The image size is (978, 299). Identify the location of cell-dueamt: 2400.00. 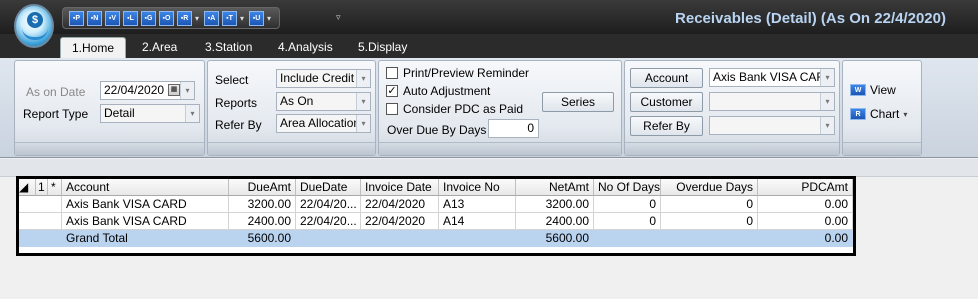
(262, 221).